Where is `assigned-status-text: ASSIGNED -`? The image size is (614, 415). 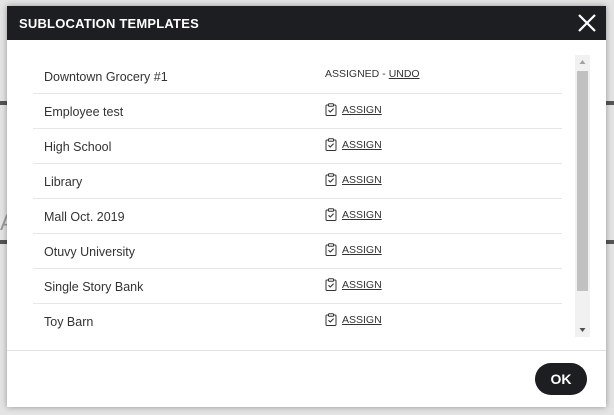 assigned-status-text: ASSIGNED - is located at coordinates (355, 74).